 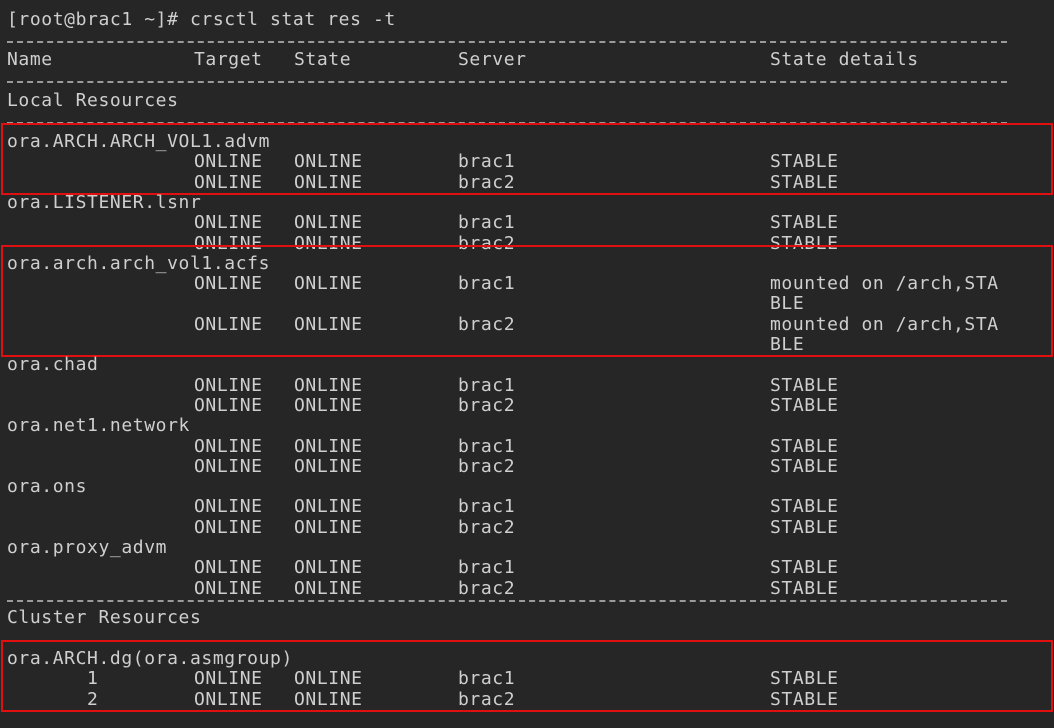 What do you see at coordinates (104, 617) in the screenshot?
I see `section-cluster-resources: Cluster Resources` at bounding box center [104, 617].